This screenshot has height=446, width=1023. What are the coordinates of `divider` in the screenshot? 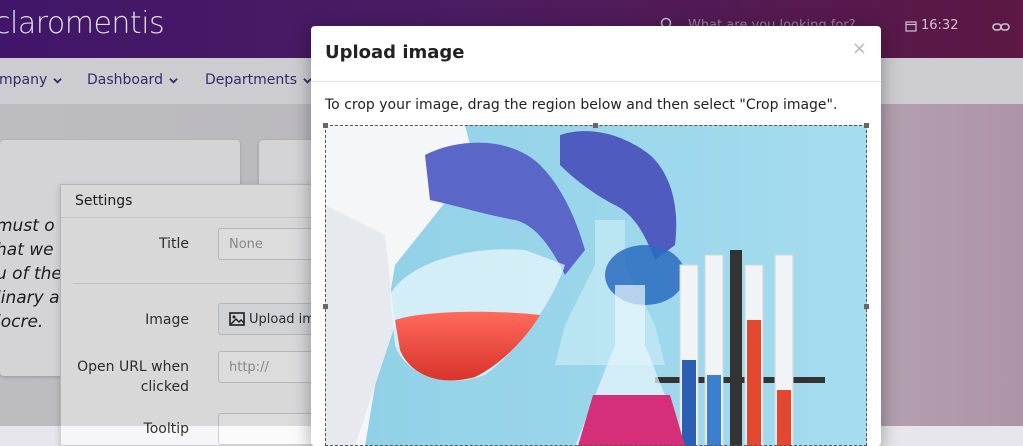 It's located at (596, 81).